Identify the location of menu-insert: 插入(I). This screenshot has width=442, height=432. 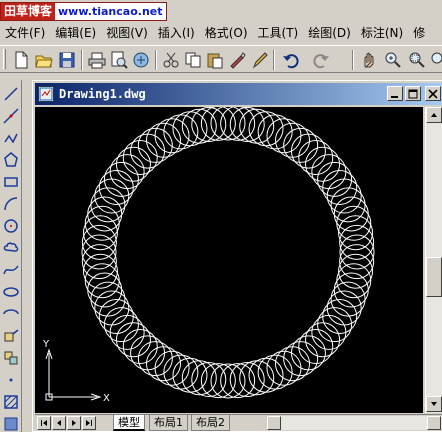
(176, 33).